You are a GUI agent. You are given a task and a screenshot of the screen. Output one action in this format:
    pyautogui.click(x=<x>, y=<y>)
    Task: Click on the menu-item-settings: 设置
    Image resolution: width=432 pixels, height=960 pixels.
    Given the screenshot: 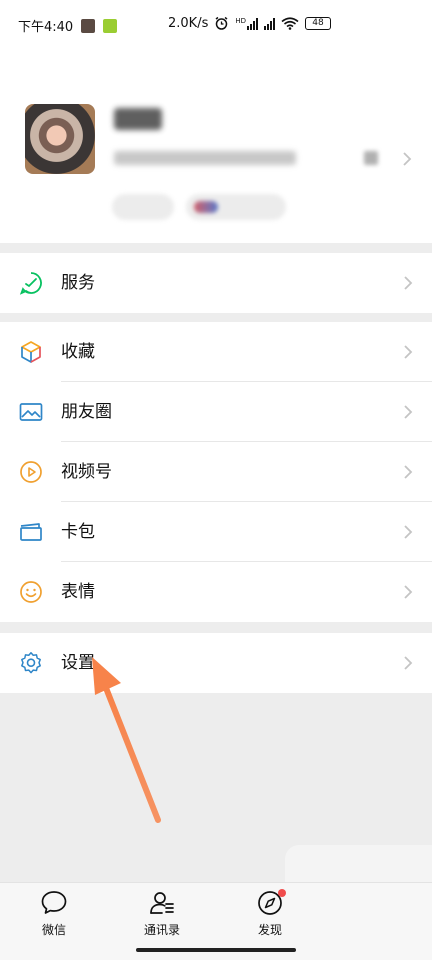 What is the action you would take?
    pyautogui.click(x=216, y=663)
    